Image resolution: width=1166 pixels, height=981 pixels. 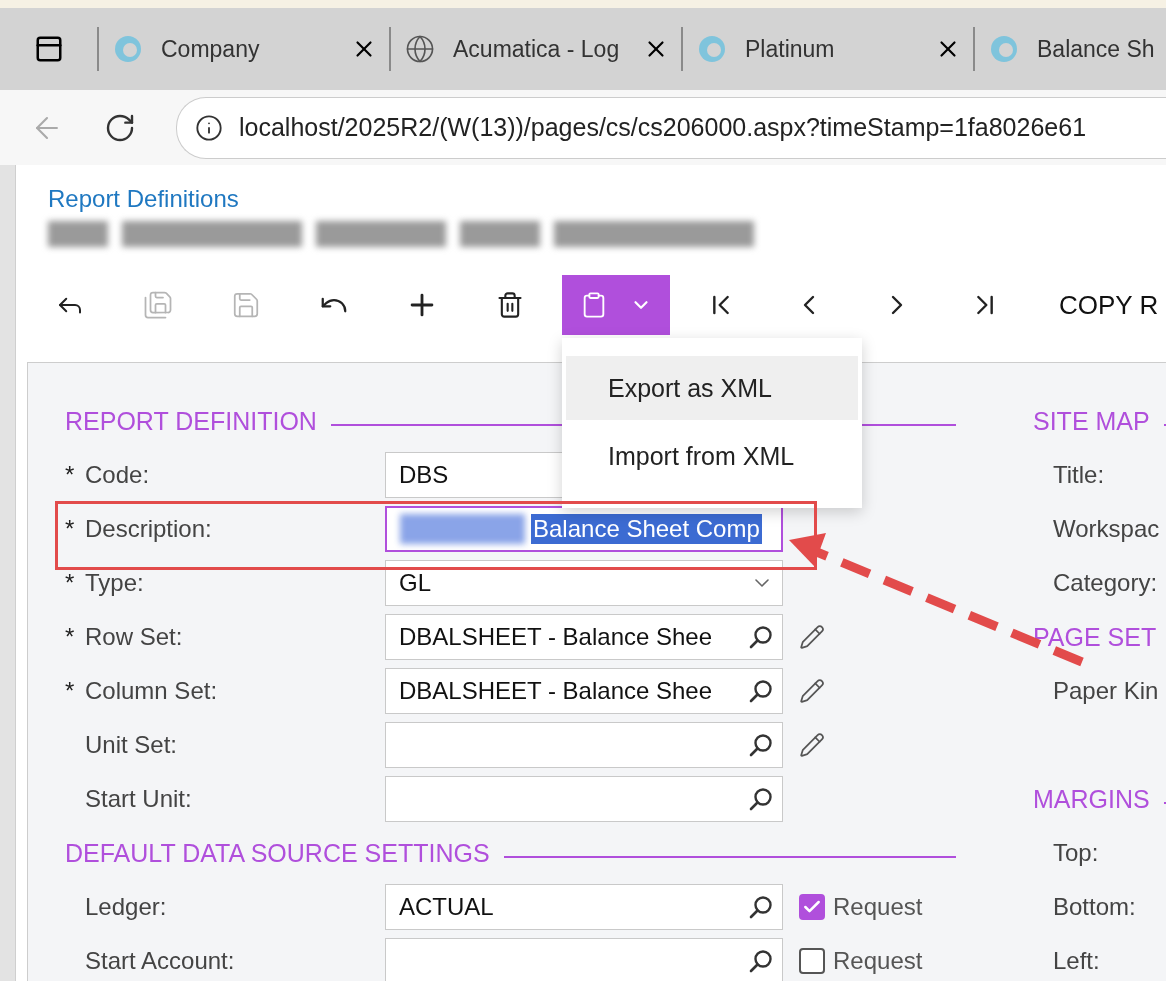 I want to click on field-label: Ledger:, so click(x=126, y=907).